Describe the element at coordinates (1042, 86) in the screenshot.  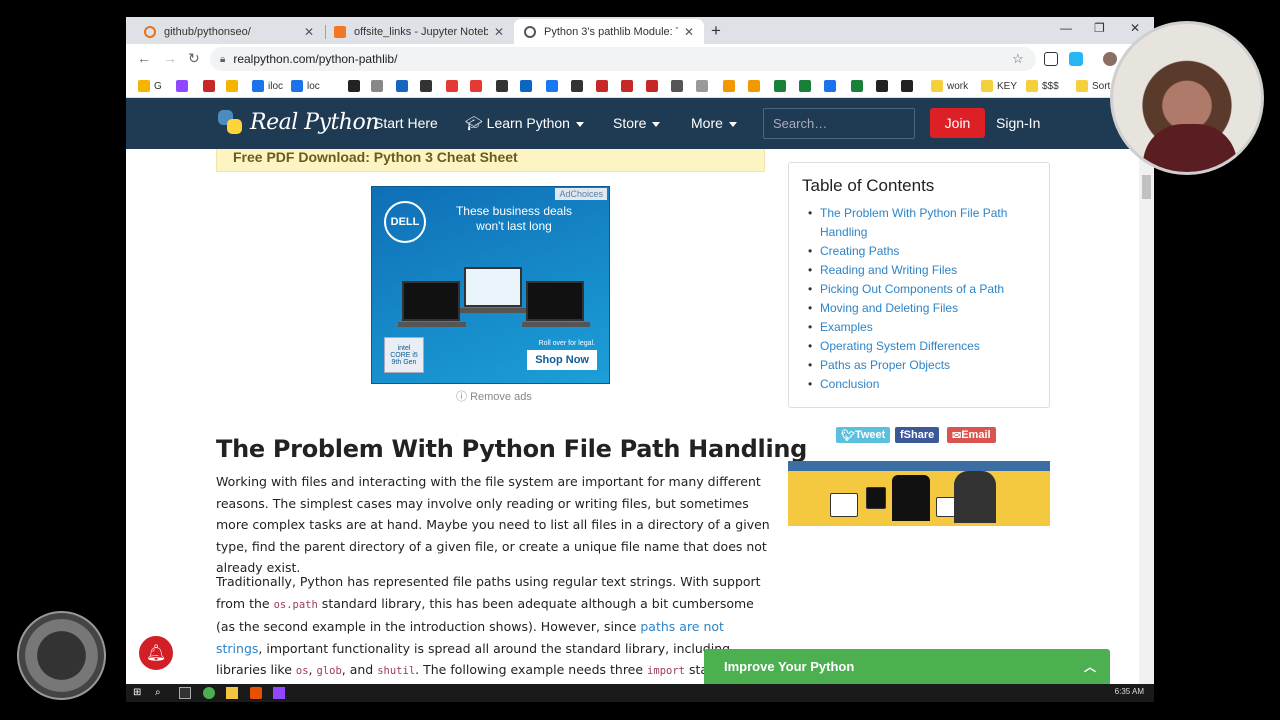
I see `bookmark-item: $$$` at that location.